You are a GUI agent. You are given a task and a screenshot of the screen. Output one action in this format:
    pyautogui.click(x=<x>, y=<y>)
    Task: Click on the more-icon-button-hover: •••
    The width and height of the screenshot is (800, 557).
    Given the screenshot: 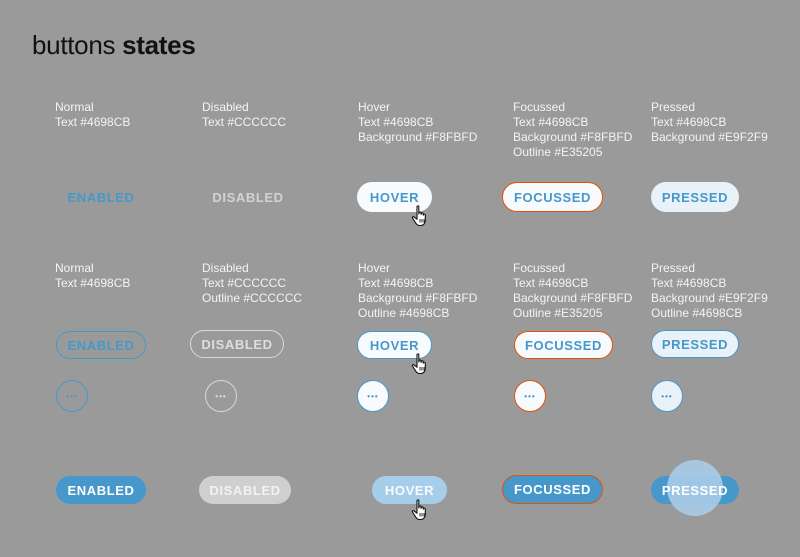 What is the action you would take?
    pyautogui.click(x=373, y=396)
    